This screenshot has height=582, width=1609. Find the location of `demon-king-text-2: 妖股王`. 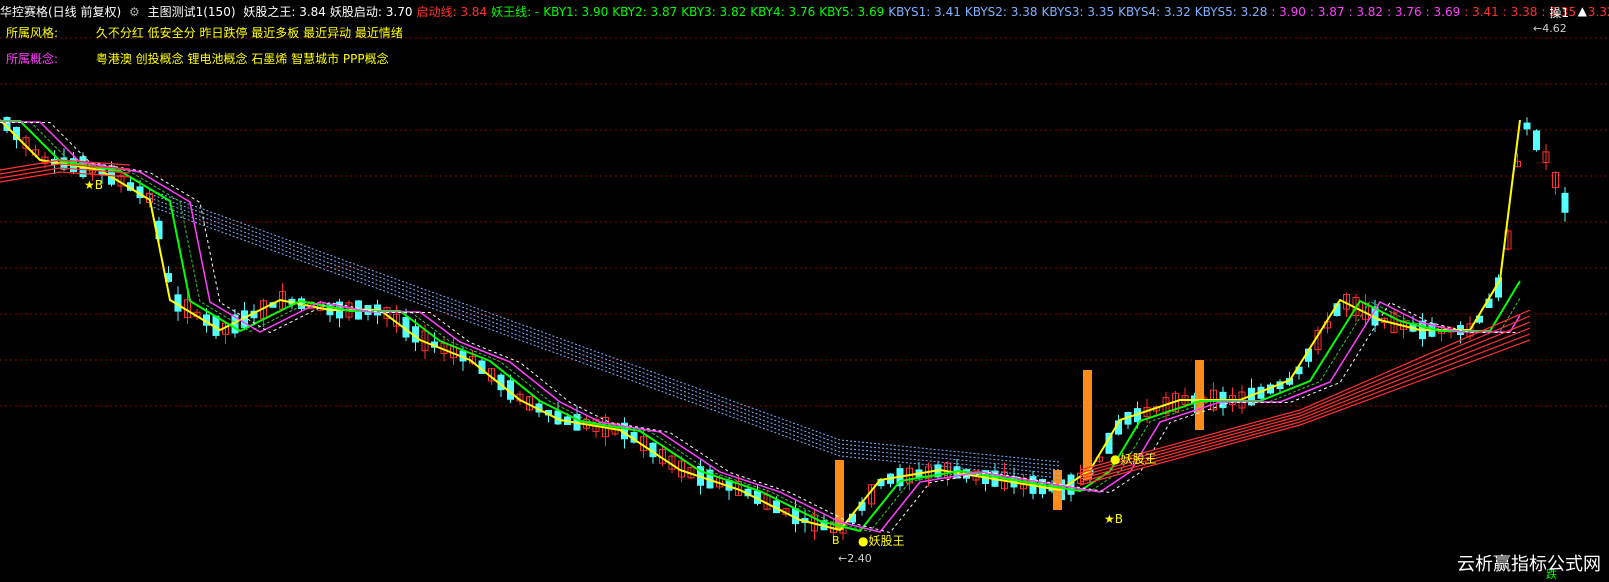

demon-king-text-2: 妖股王 is located at coordinates (1138, 459).